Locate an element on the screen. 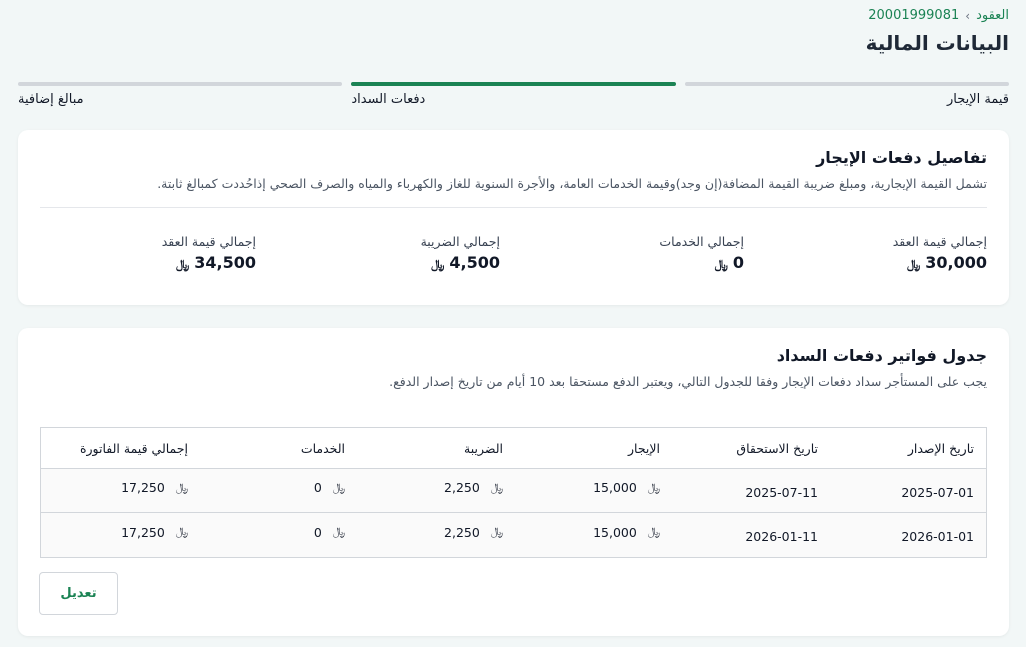 This screenshot has height=647, width=1026. divider is located at coordinates (513, 207).